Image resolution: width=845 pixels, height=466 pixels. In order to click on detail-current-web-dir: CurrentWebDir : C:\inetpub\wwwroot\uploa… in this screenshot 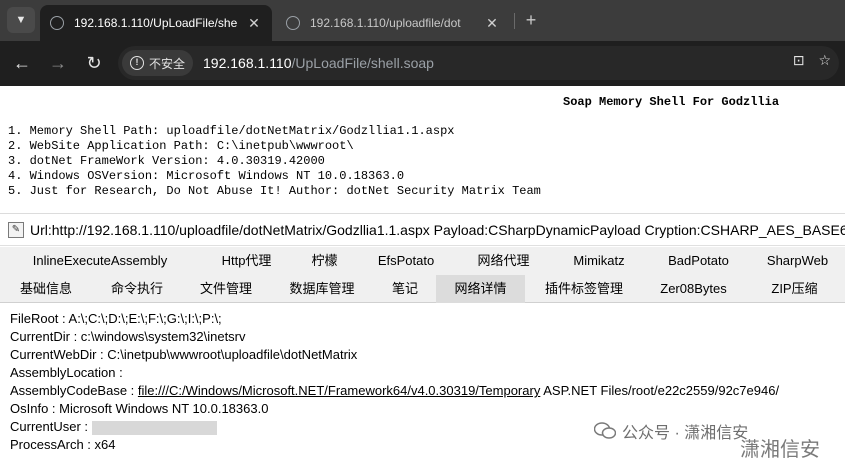, I will do `click(184, 354)`.